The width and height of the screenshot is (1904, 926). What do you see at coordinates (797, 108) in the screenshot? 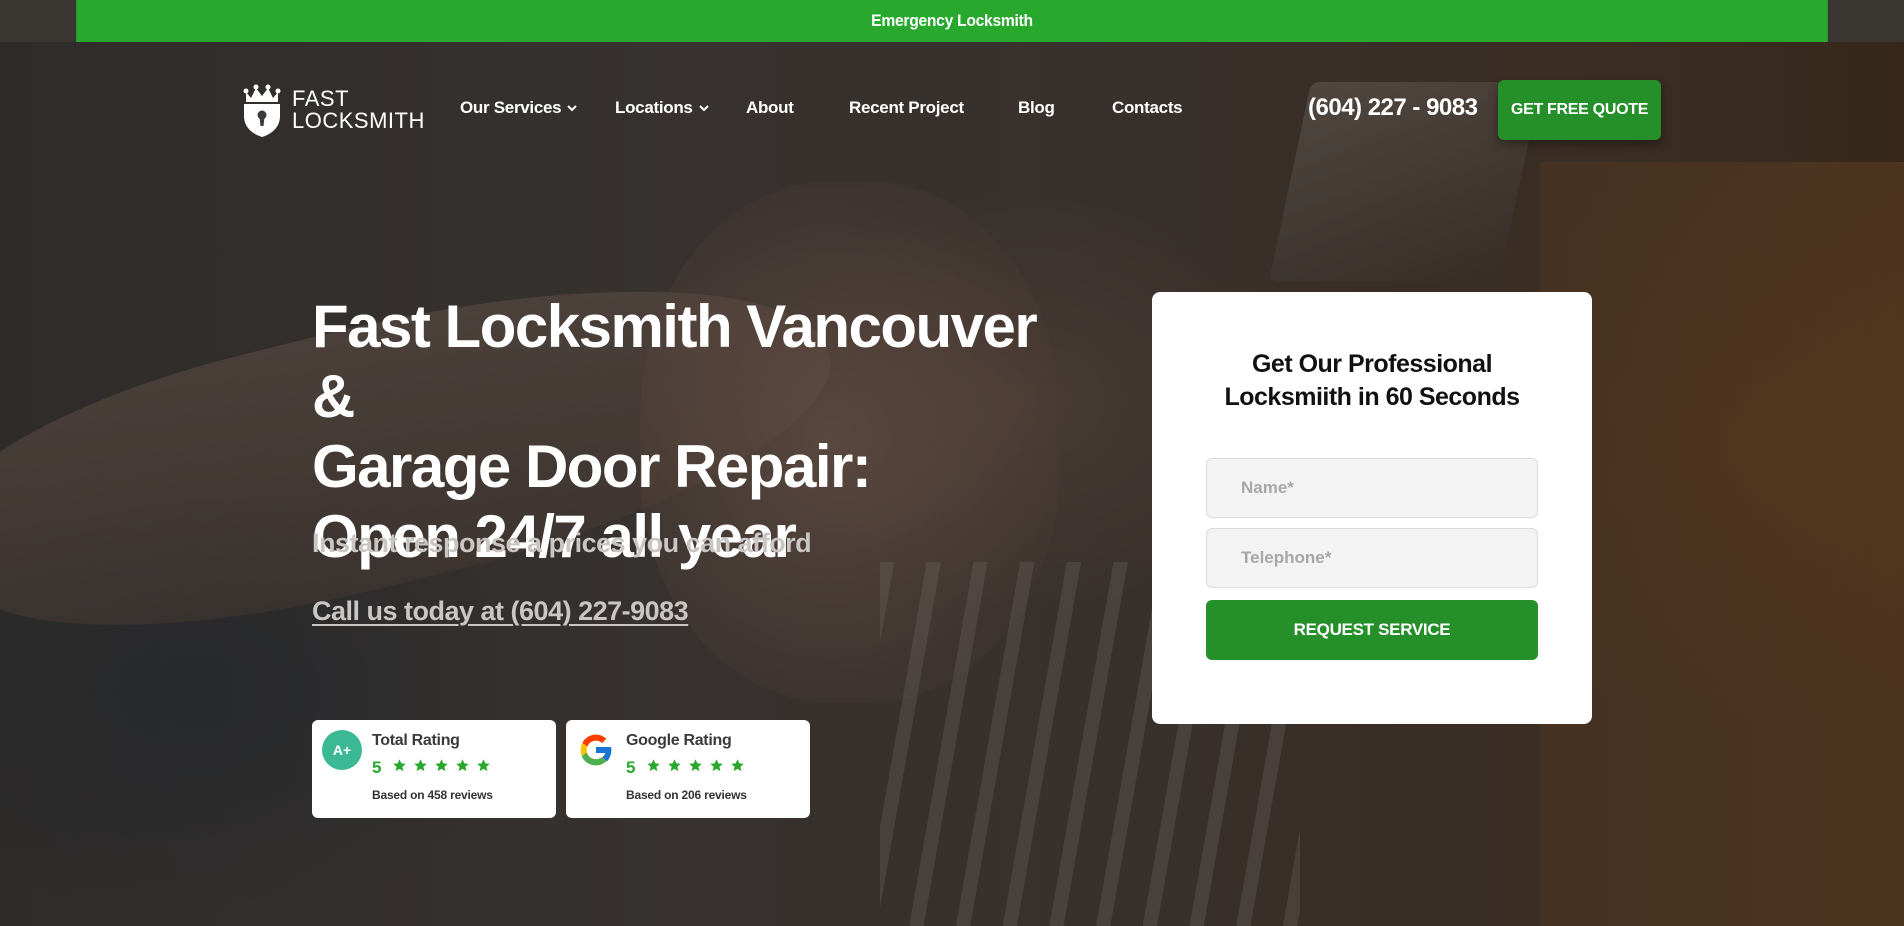
I see `nav-about: About` at bounding box center [797, 108].